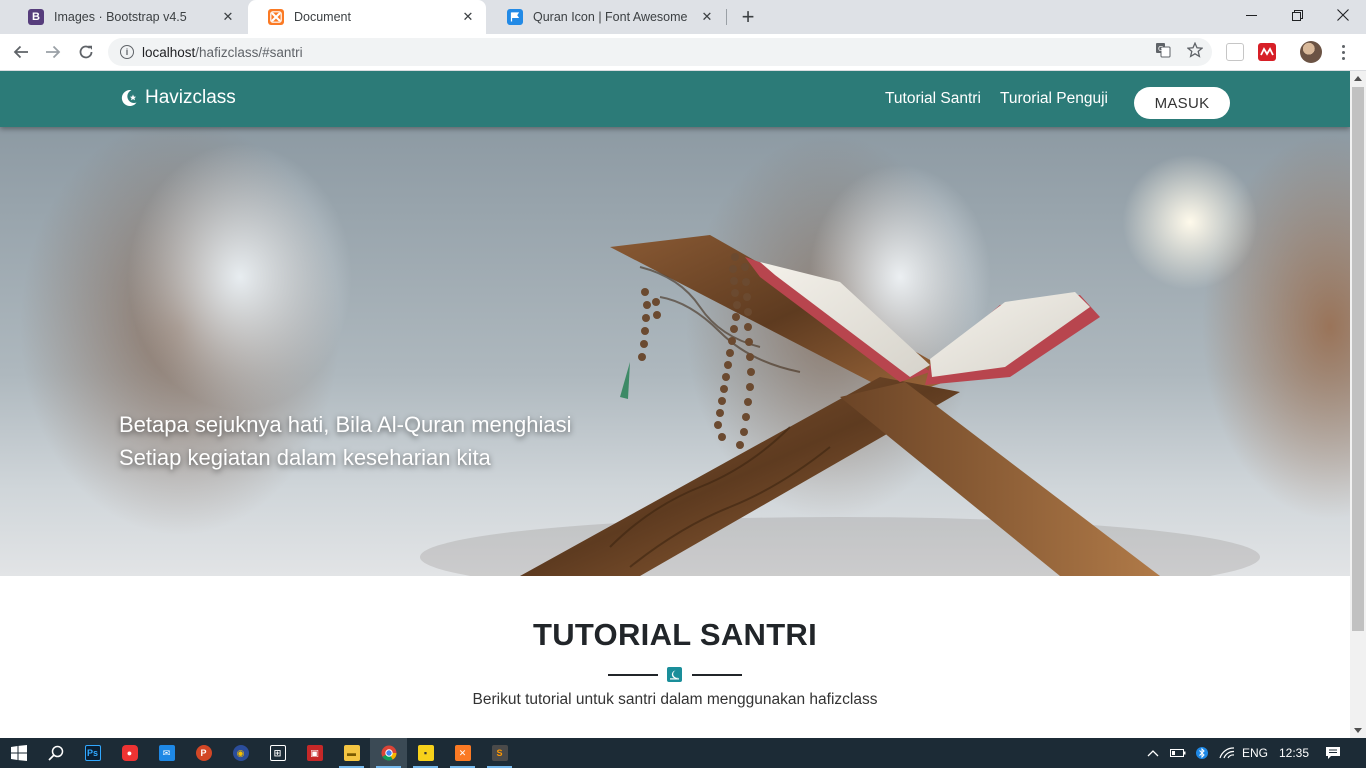 The image size is (1366, 768). I want to click on close-window-icon, so click(1343, 15).